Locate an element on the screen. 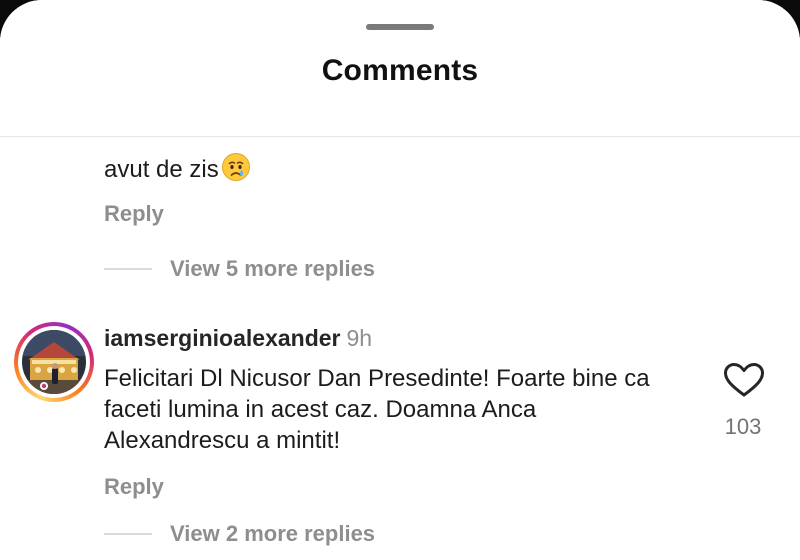  comment-meta: iamserginioalexander 9h is located at coordinates (238, 338).